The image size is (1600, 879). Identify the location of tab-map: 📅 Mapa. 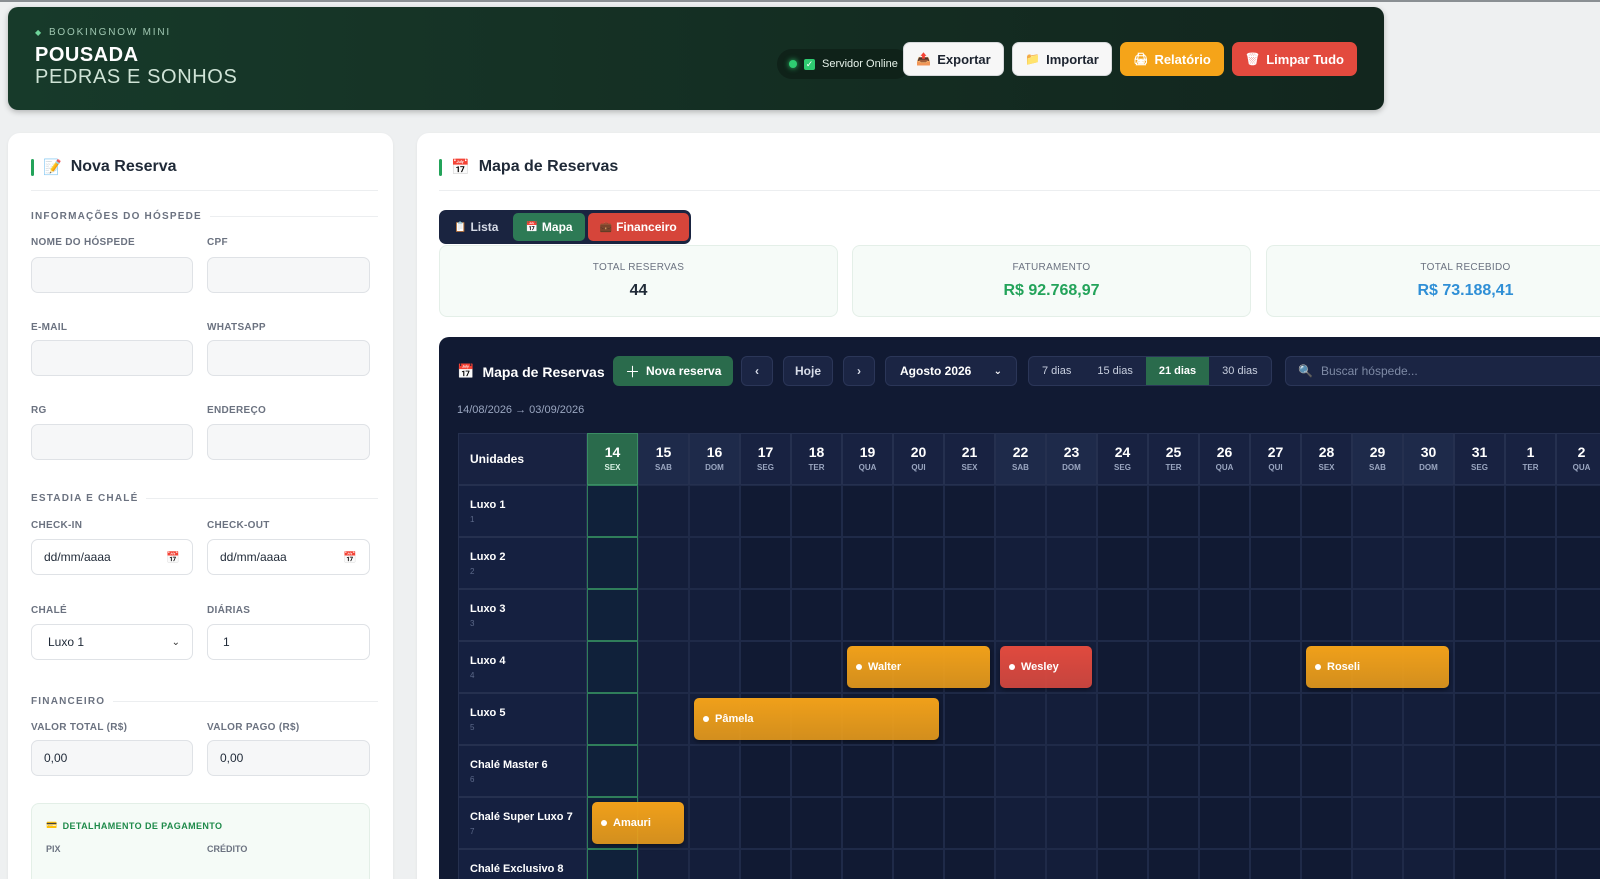
(549, 227).